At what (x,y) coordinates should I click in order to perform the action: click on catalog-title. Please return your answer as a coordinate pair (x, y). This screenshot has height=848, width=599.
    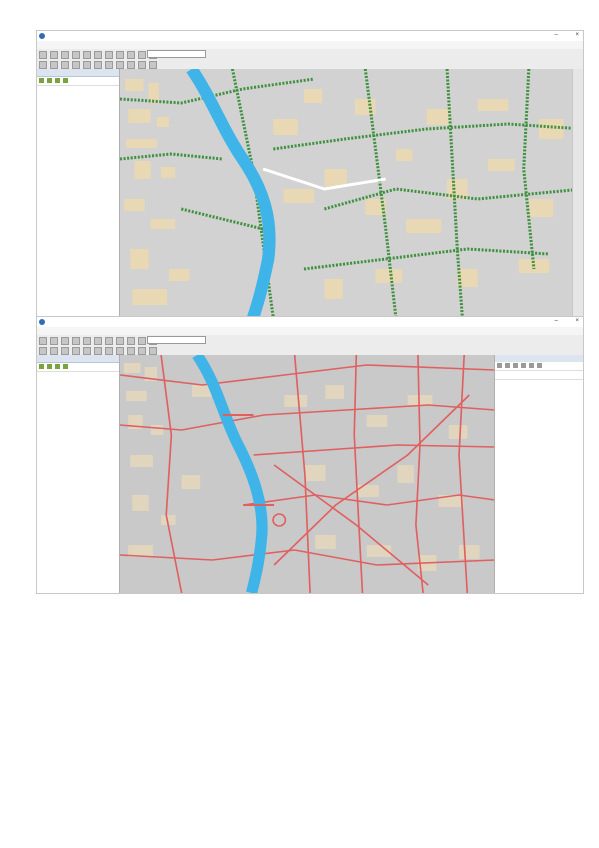
    Looking at the image, I should click on (539, 358).